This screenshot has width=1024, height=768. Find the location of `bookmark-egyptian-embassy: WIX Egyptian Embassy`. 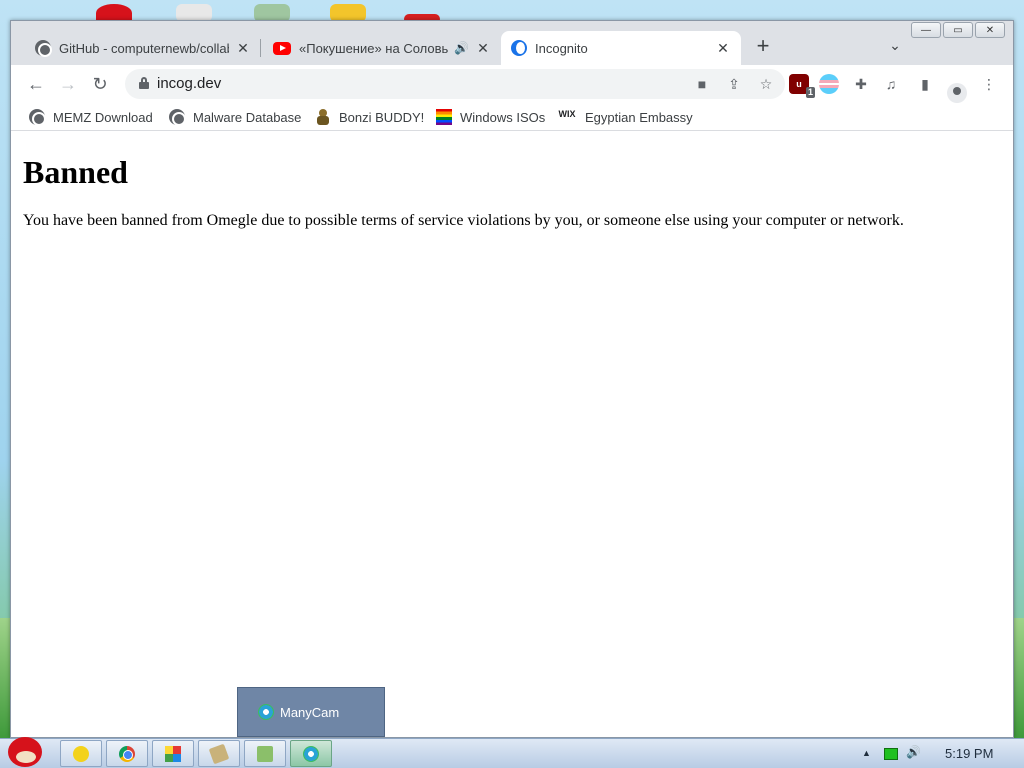

bookmark-egyptian-embassy: WIX Egyptian Embassy is located at coordinates (625, 117).